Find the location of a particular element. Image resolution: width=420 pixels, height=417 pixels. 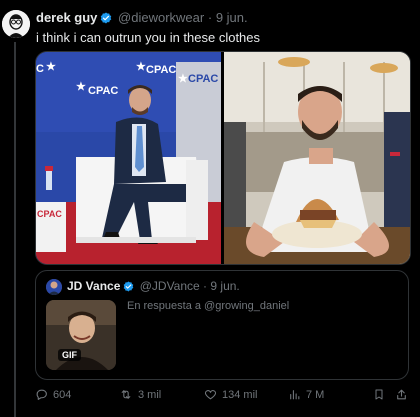

views-count: 7 M is located at coordinates (315, 394).